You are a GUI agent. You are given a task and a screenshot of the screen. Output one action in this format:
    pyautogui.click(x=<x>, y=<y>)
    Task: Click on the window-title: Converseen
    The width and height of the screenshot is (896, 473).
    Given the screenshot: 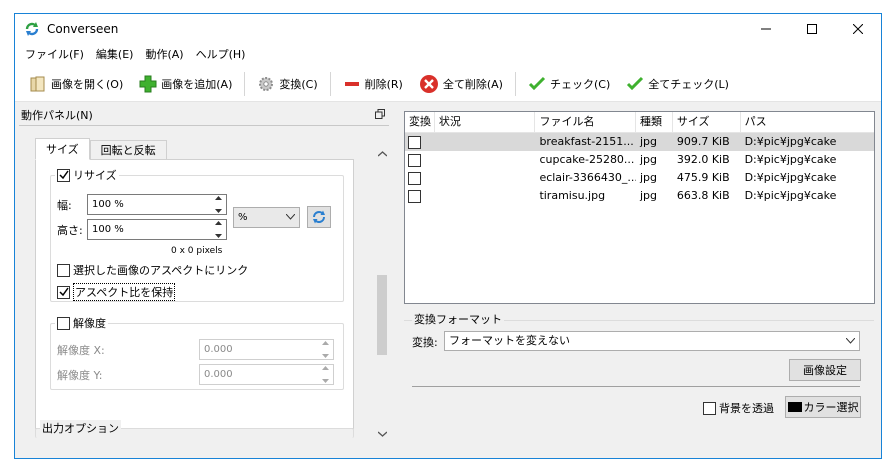 What is the action you would take?
    pyautogui.click(x=83, y=29)
    